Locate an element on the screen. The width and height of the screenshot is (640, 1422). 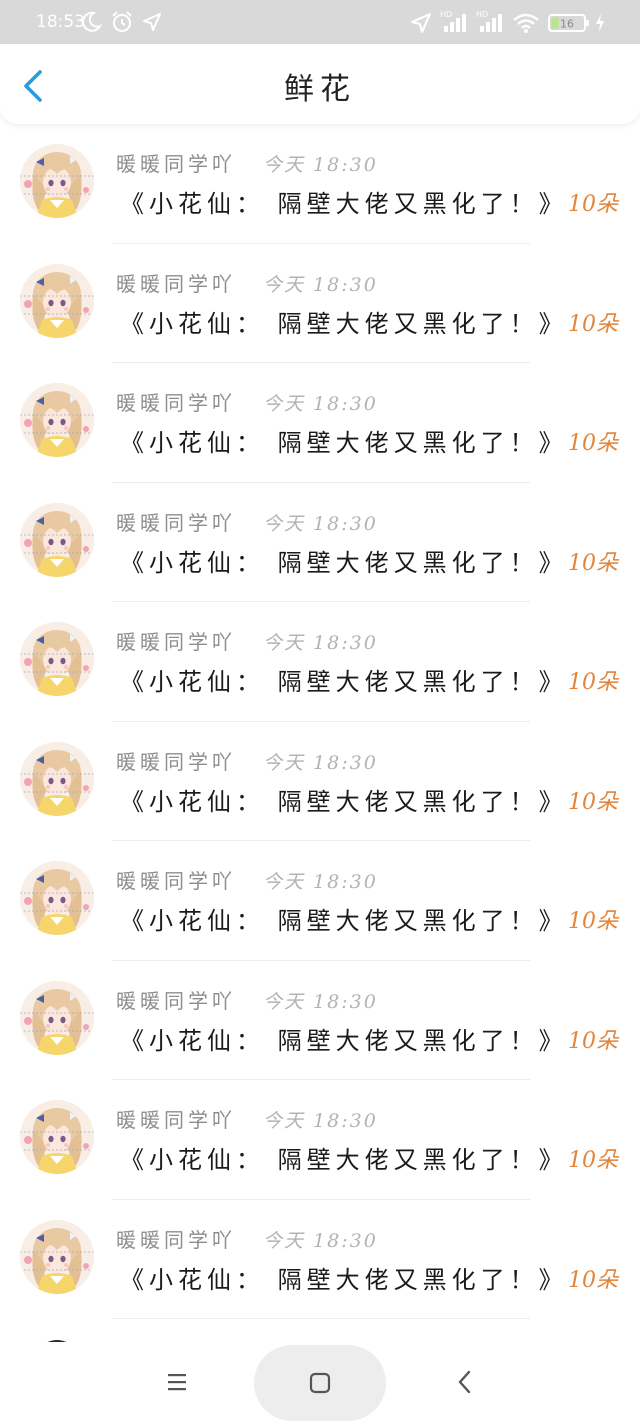
system-navigation-bar is located at coordinates (320, 1382).